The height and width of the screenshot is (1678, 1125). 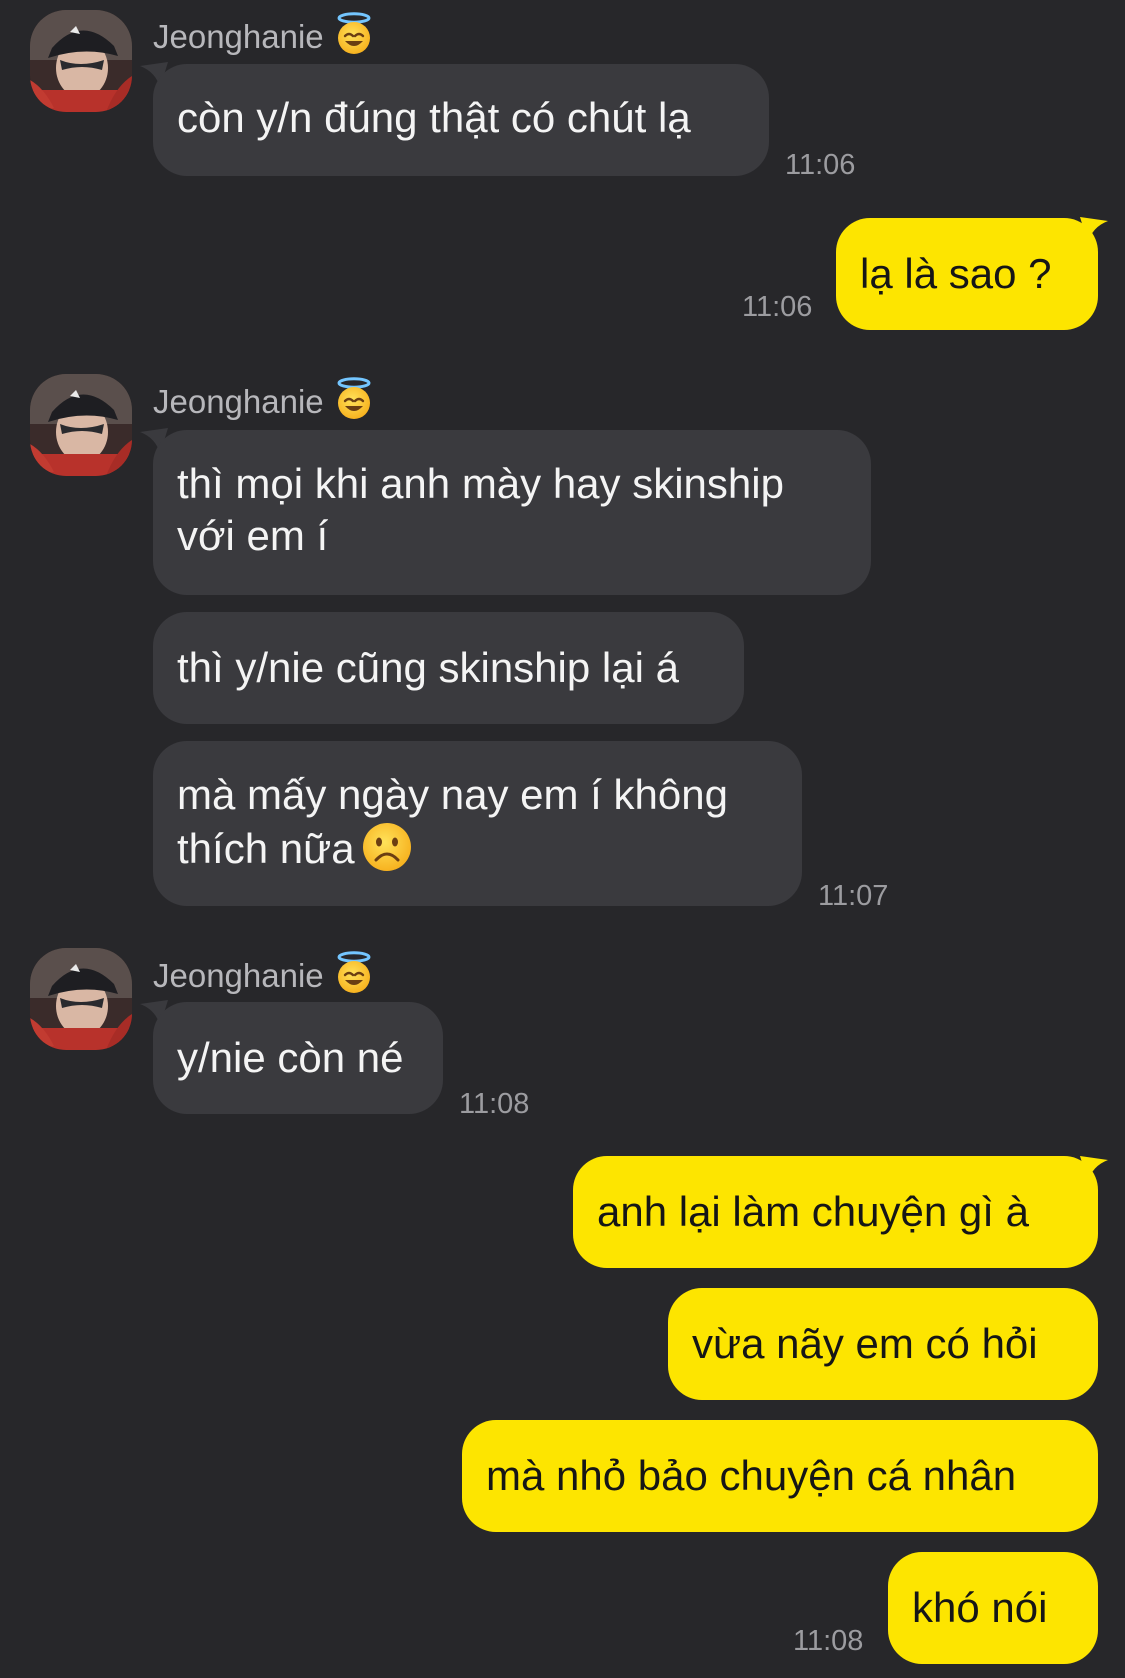 What do you see at coordinates (980, 1607) in the screenshot?
I see `message-text: khó nói` at bounding box center [980, 1607].